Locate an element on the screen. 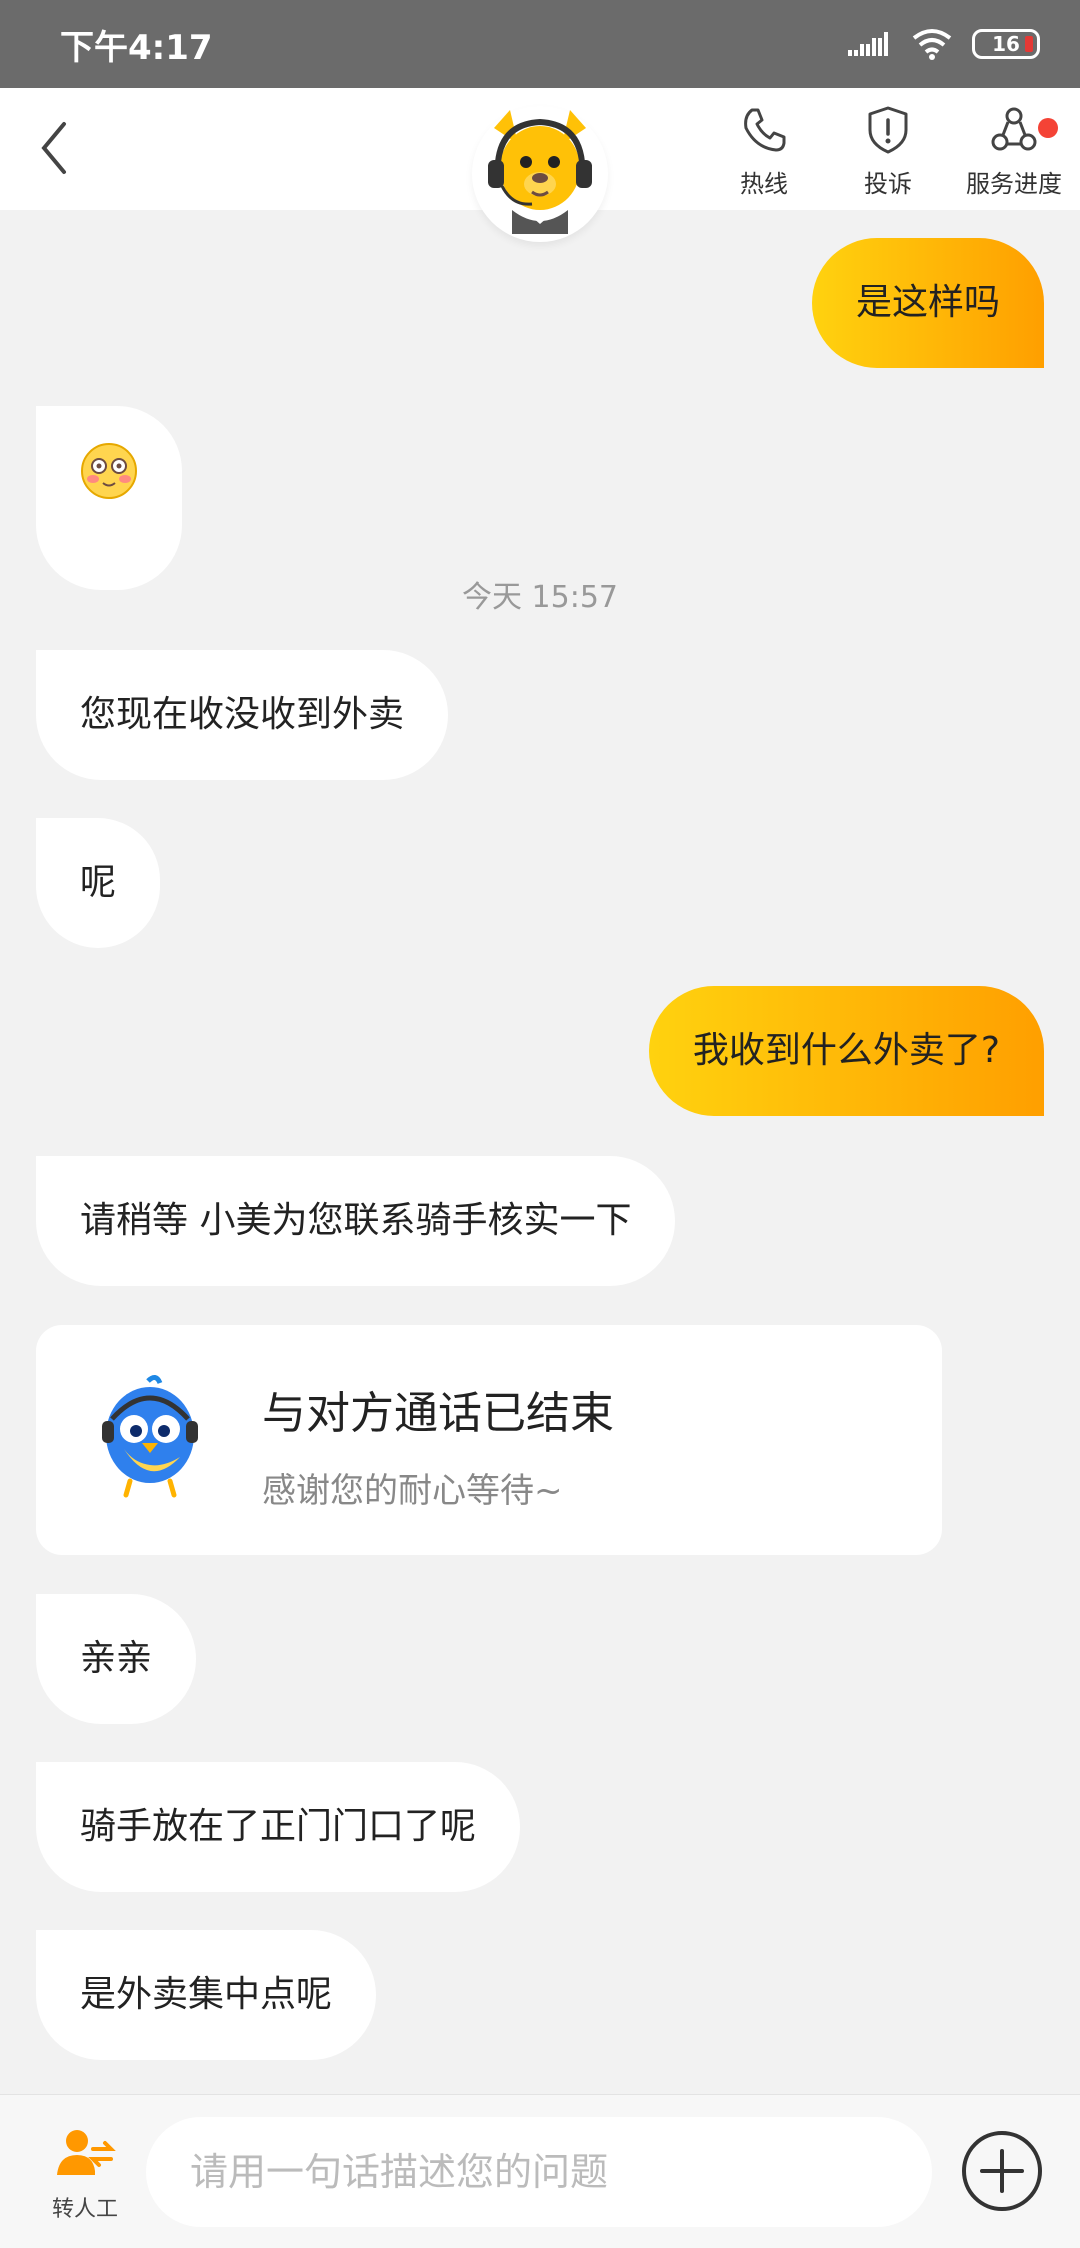 This screenshot has width=1080, height=2248. agent-avatar is located at coordinates (540, 174).